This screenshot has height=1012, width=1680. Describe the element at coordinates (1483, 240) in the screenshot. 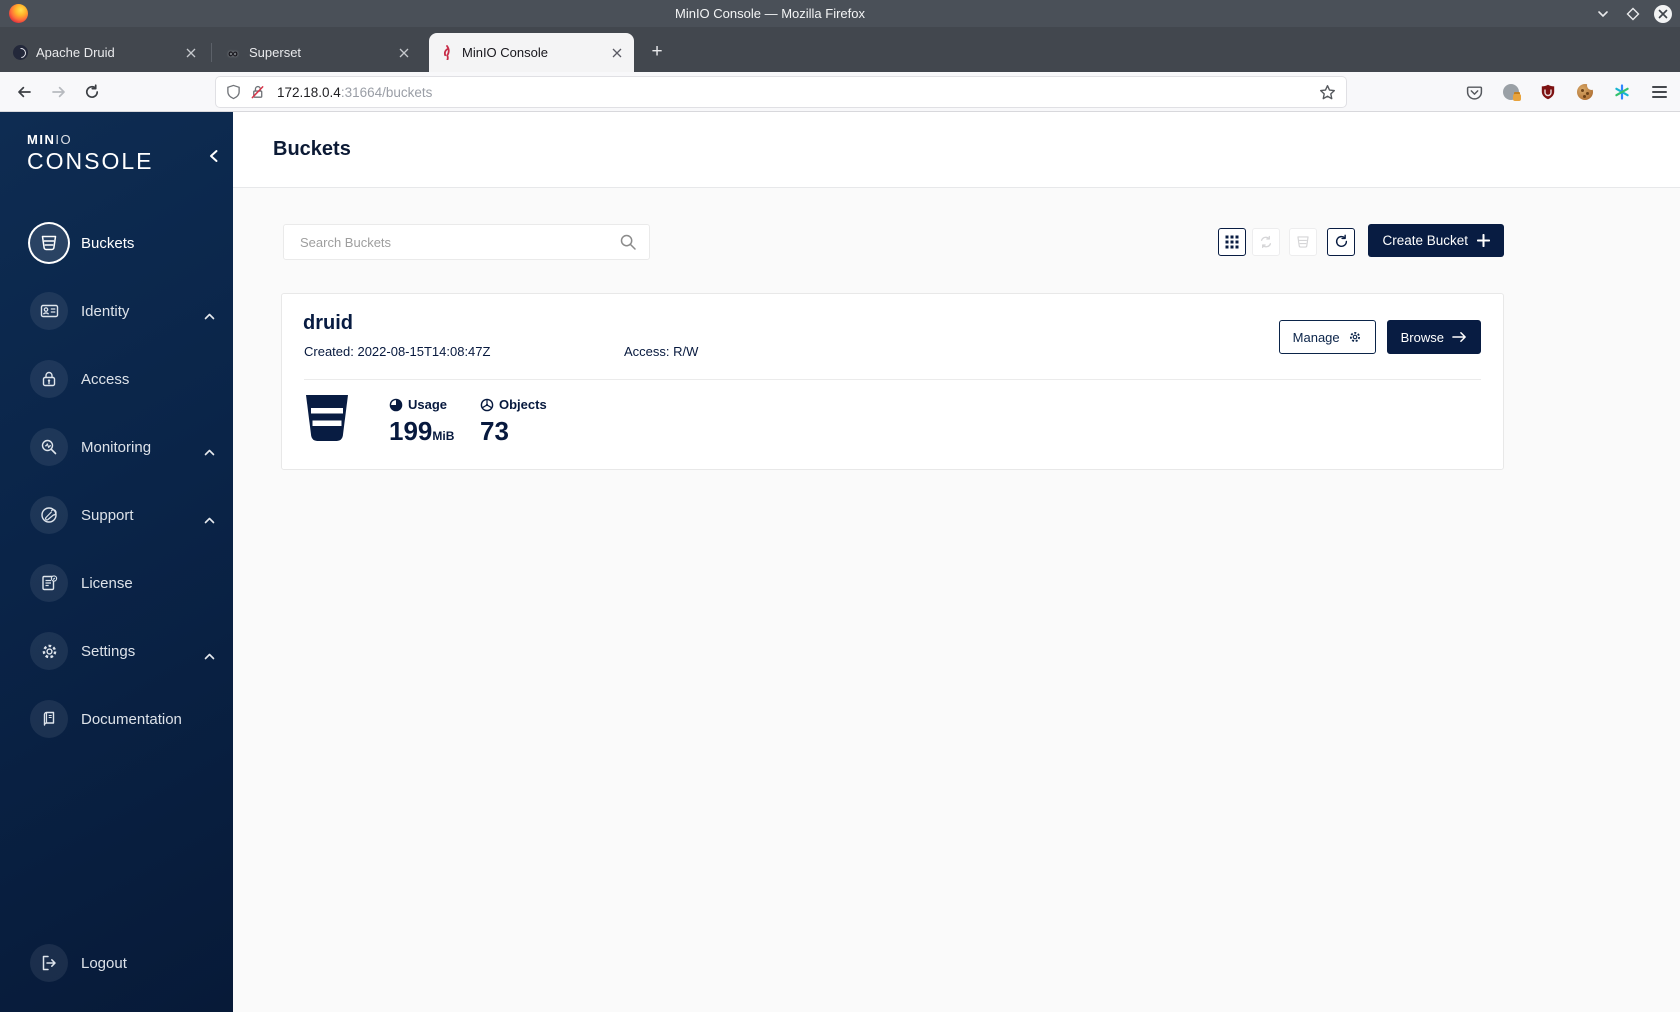

I see `plus-icon` at that location.